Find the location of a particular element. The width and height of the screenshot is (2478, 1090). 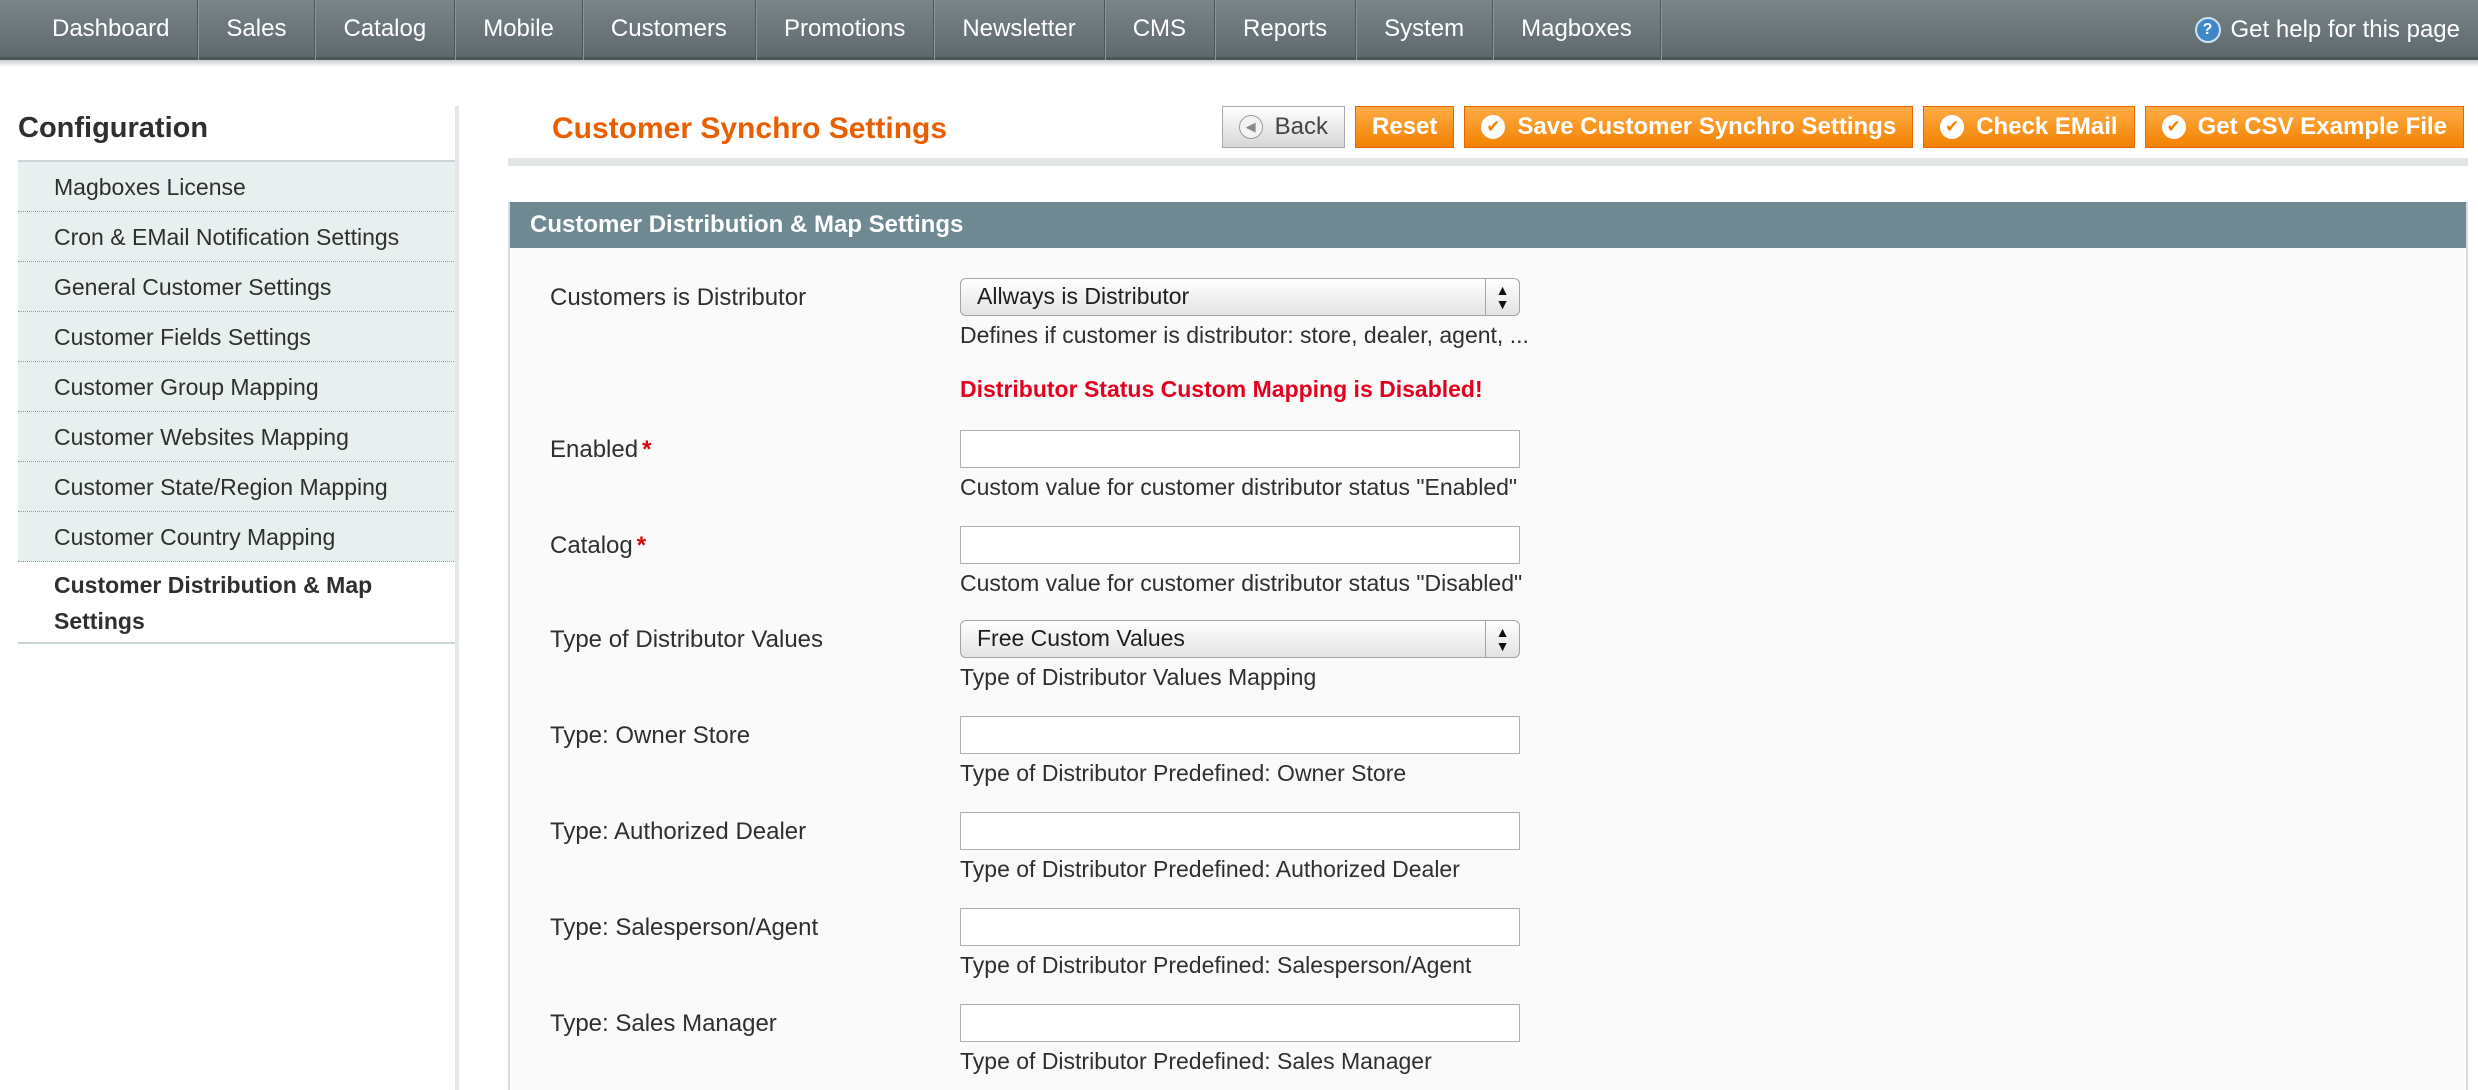

sidebar-item-customer-fields: Customer Fields Settings is located at coordinates (238, 337).